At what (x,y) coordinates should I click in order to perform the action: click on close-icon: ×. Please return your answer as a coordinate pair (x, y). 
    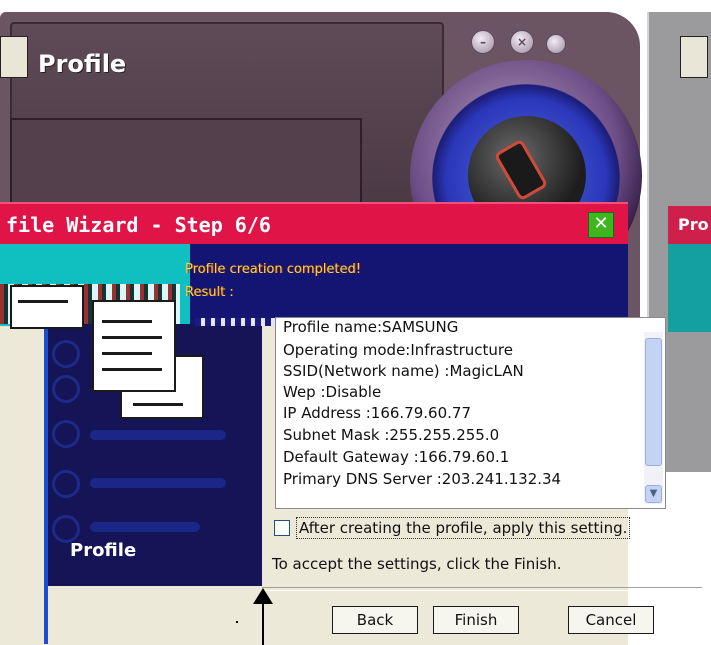
    Looking at the image, I should click on (522, 42).